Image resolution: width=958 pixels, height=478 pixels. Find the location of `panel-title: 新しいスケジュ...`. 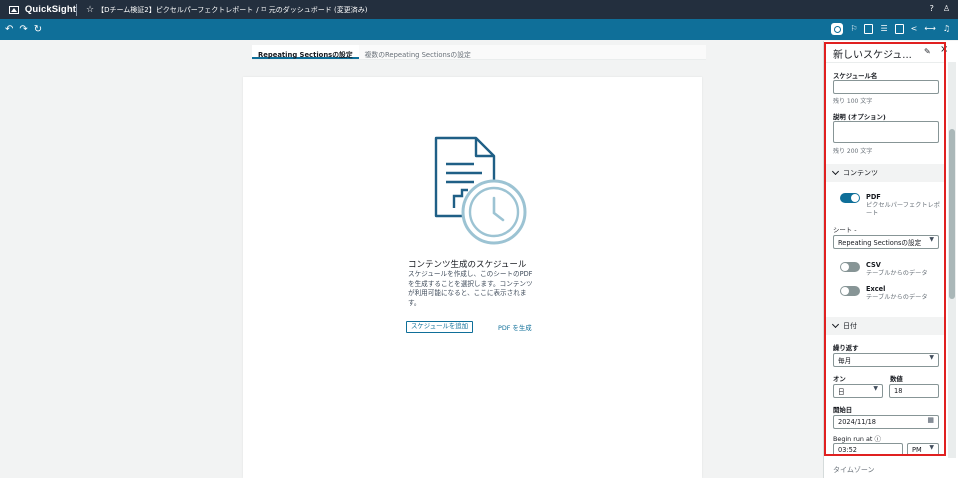

panel-title: 新しいスケジュ... is located at coordinates (872, 55).